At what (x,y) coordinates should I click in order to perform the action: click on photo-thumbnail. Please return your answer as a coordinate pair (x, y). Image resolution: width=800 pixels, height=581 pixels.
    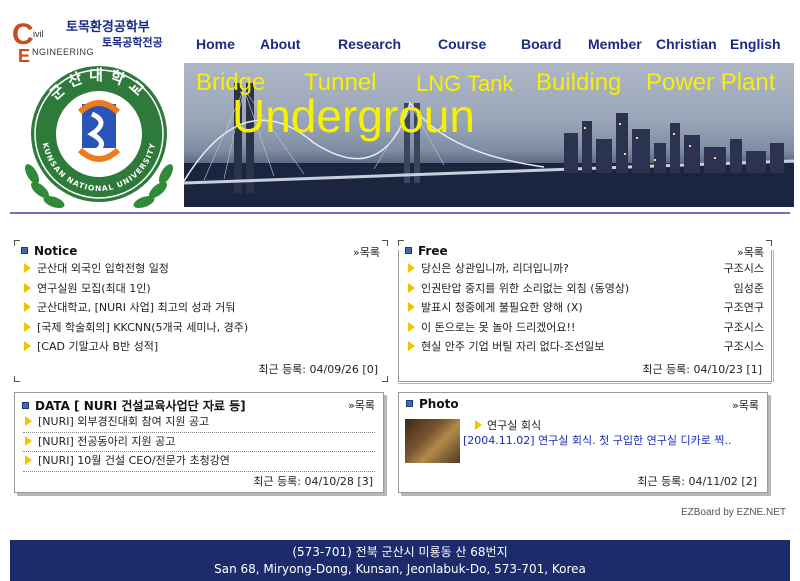
    Looking at the image, I should click on (432, 441).